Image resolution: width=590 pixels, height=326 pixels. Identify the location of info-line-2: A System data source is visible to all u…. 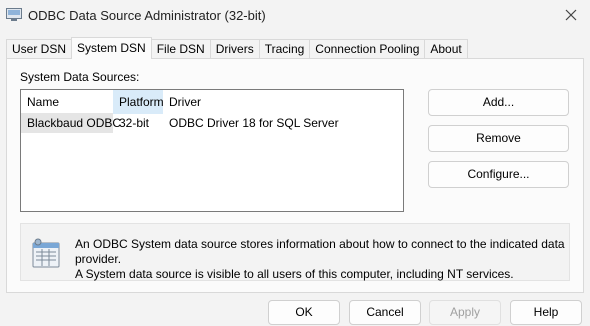
(294, 274).